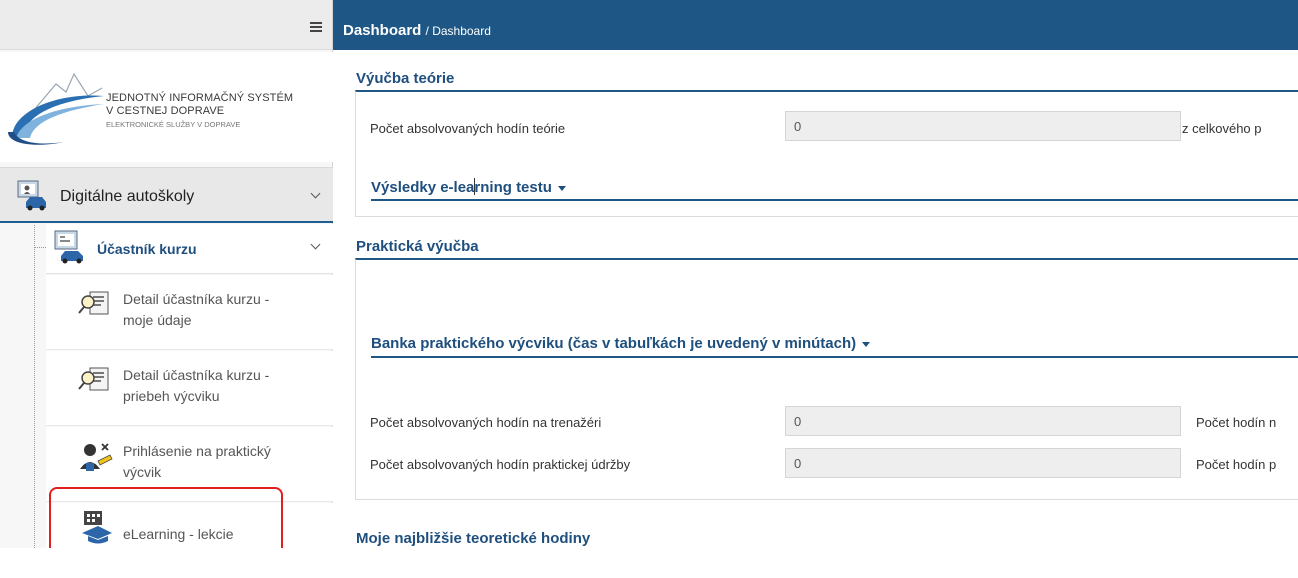  What do you see at coordinates (1222, 128) in the screenshot?
I see `theory-hours-total-label: z celkového p` at bounding box center [1222, 128].